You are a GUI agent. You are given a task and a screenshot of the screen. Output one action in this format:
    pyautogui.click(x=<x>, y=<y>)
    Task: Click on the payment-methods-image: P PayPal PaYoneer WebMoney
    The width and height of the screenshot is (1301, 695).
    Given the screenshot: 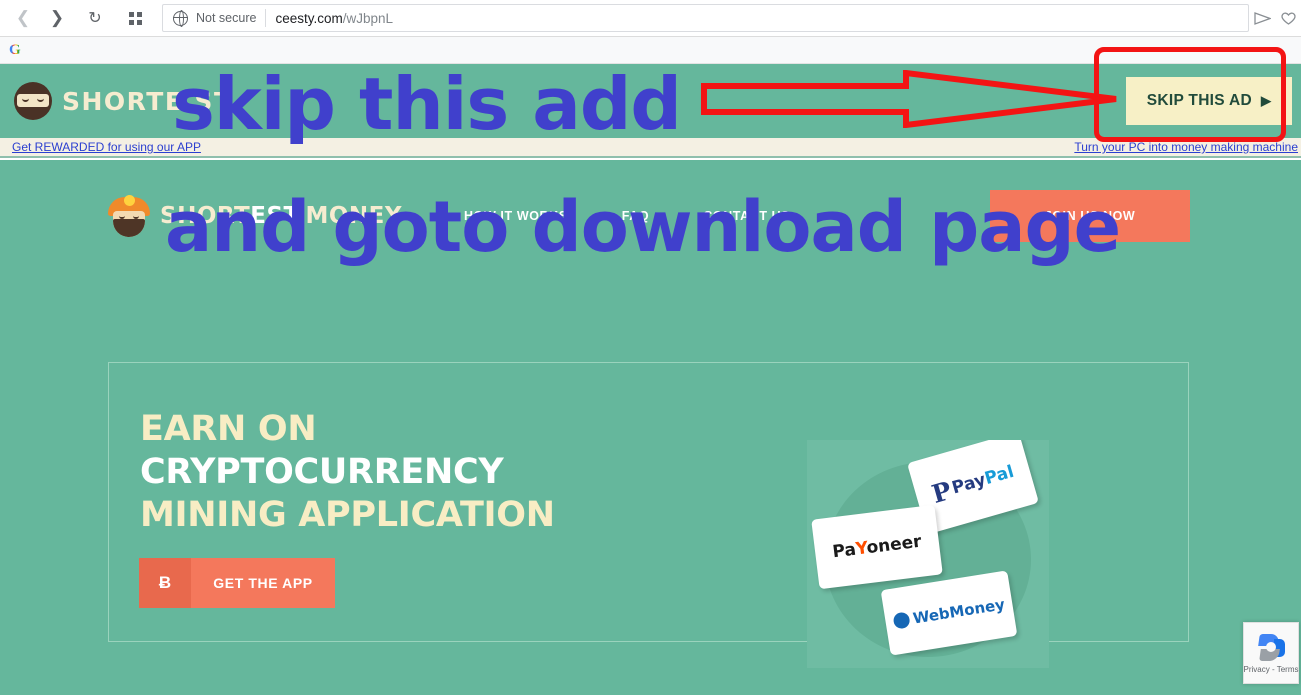 What is the action you would take?
    pyautogui.click(x=928, y=554)
    